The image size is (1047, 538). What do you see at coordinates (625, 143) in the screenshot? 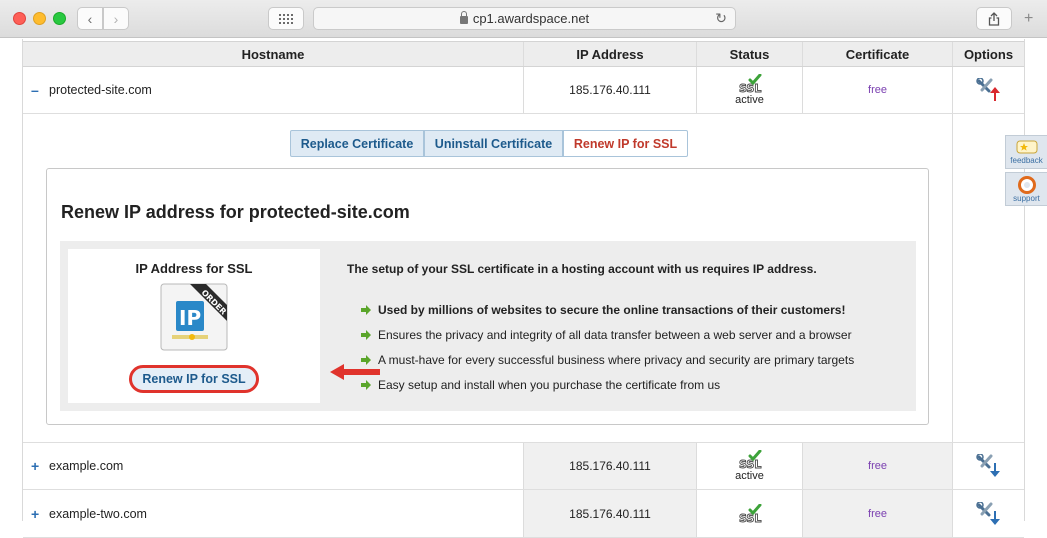
I see `tab-renew-ip: Renew IP for SSL` at bounding box center [625, 143].